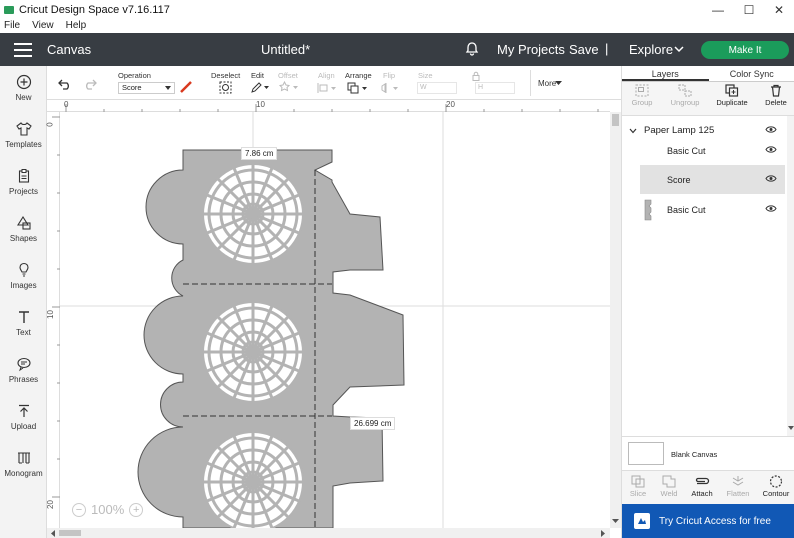 The image size is (794, 538). Describe the element at coordinates (732, 102) in the screenshot. I see `duplicate-label: Duplicate` at that location.